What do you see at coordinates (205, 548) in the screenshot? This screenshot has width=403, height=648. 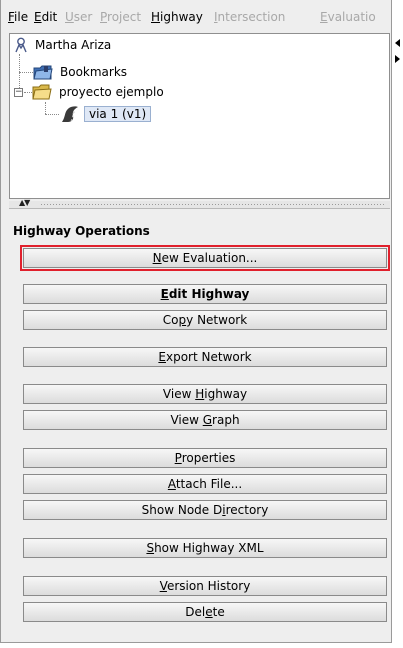 I see `show-highway-xml-button: Show Highway XML` at bounding box center [205, 548].